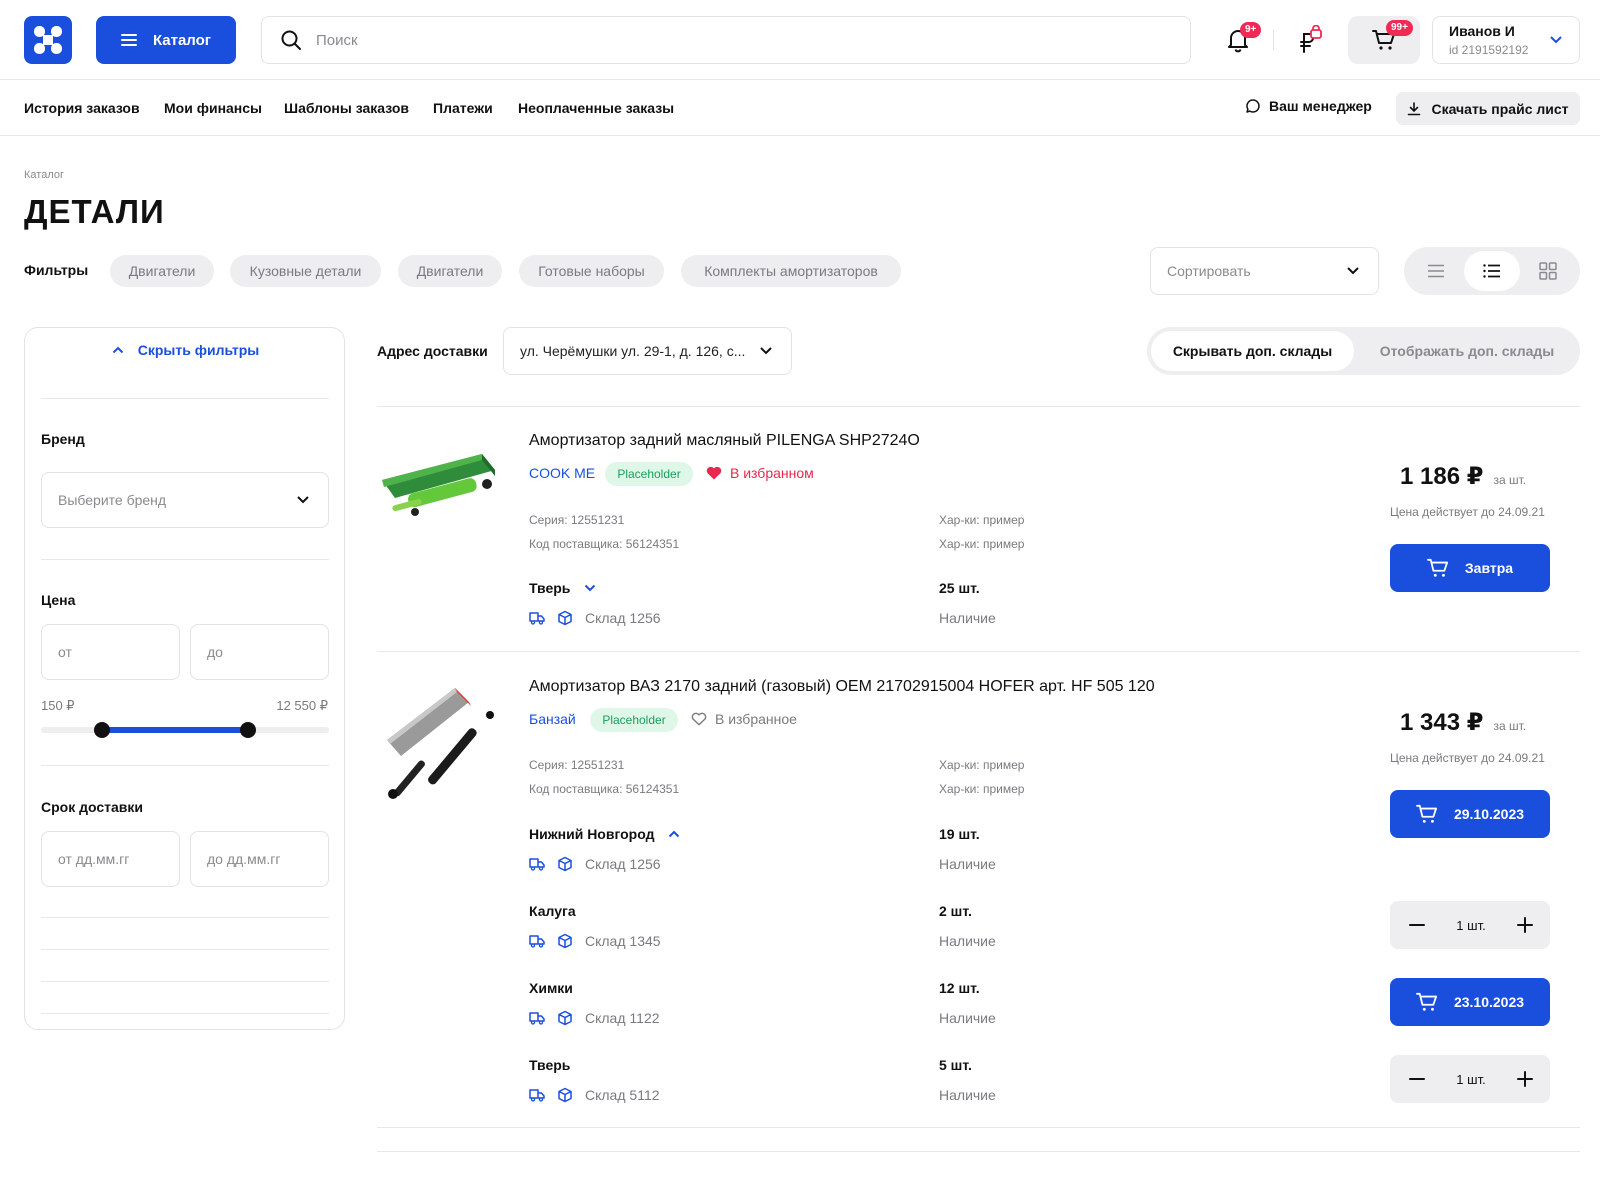  I want to click on nav-item-order-history: История заказов, so click(82, 108).